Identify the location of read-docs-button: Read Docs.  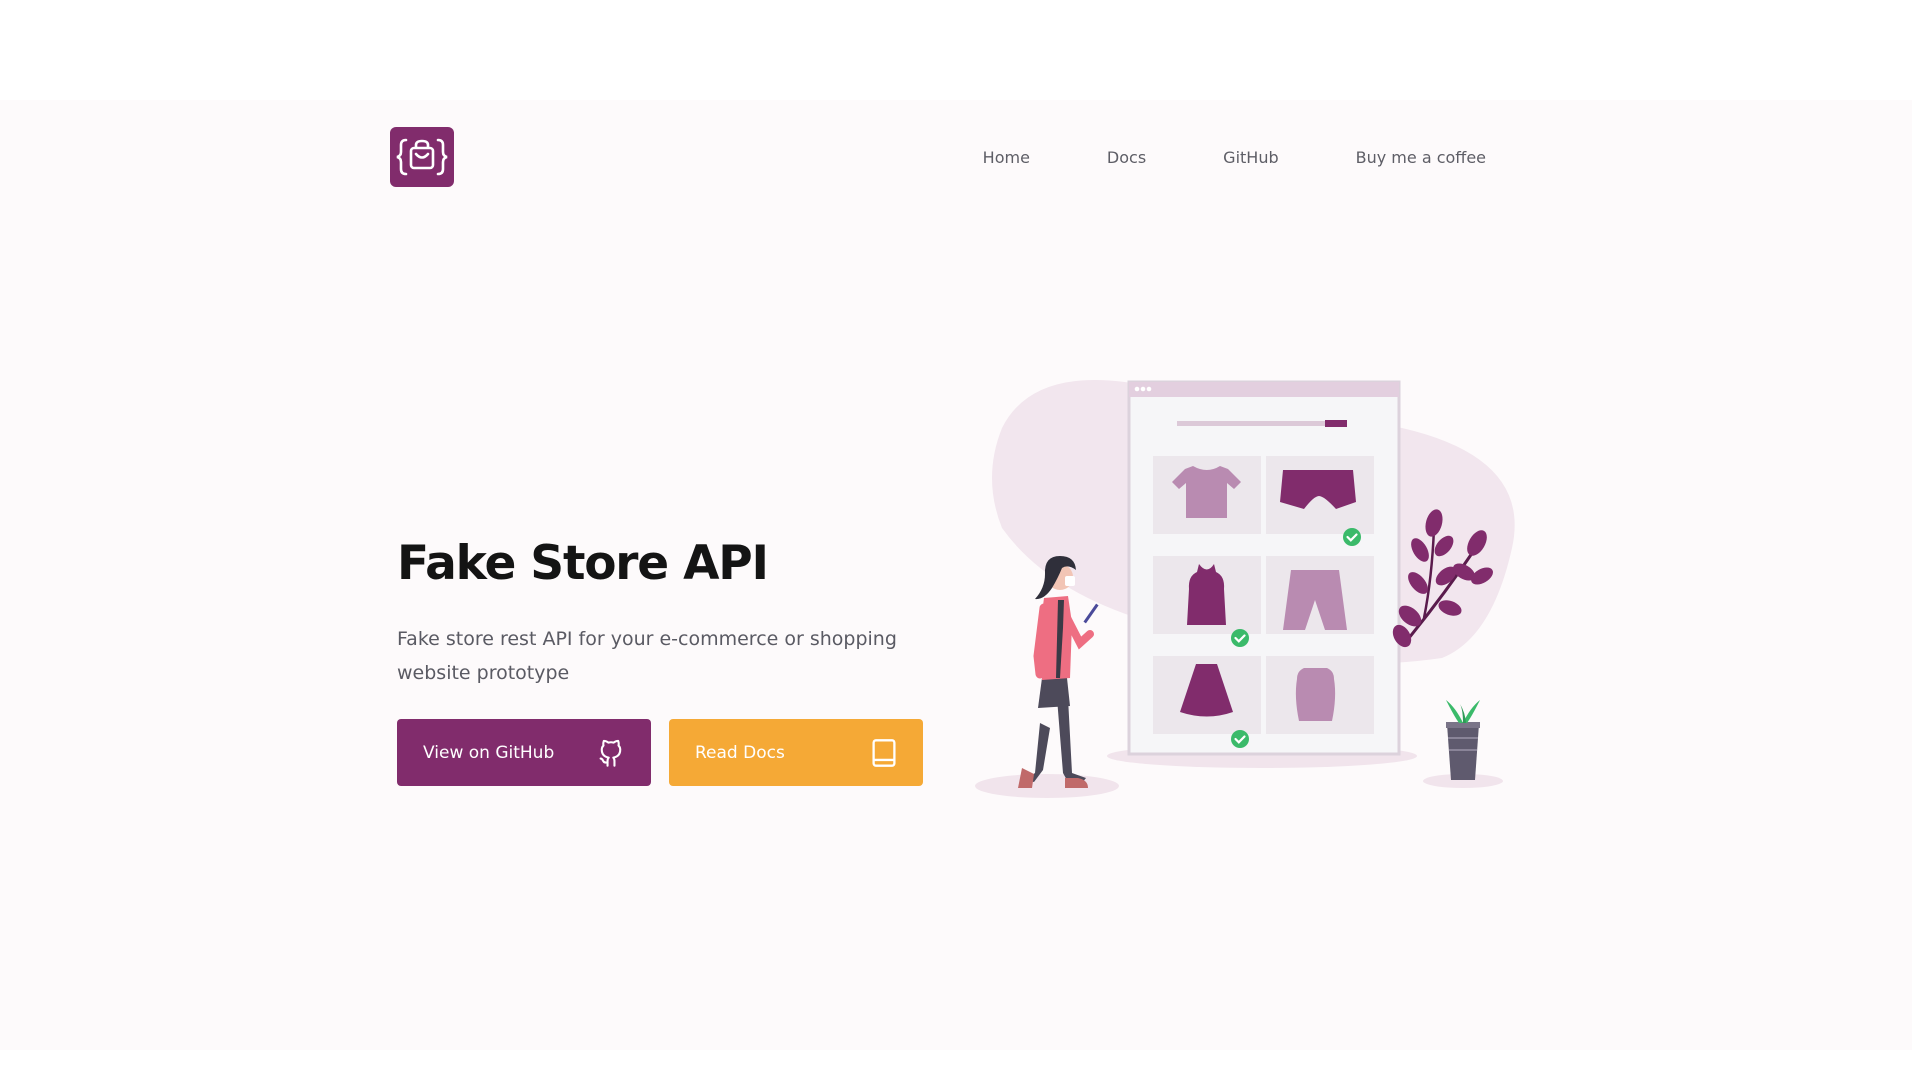
(796, 752).